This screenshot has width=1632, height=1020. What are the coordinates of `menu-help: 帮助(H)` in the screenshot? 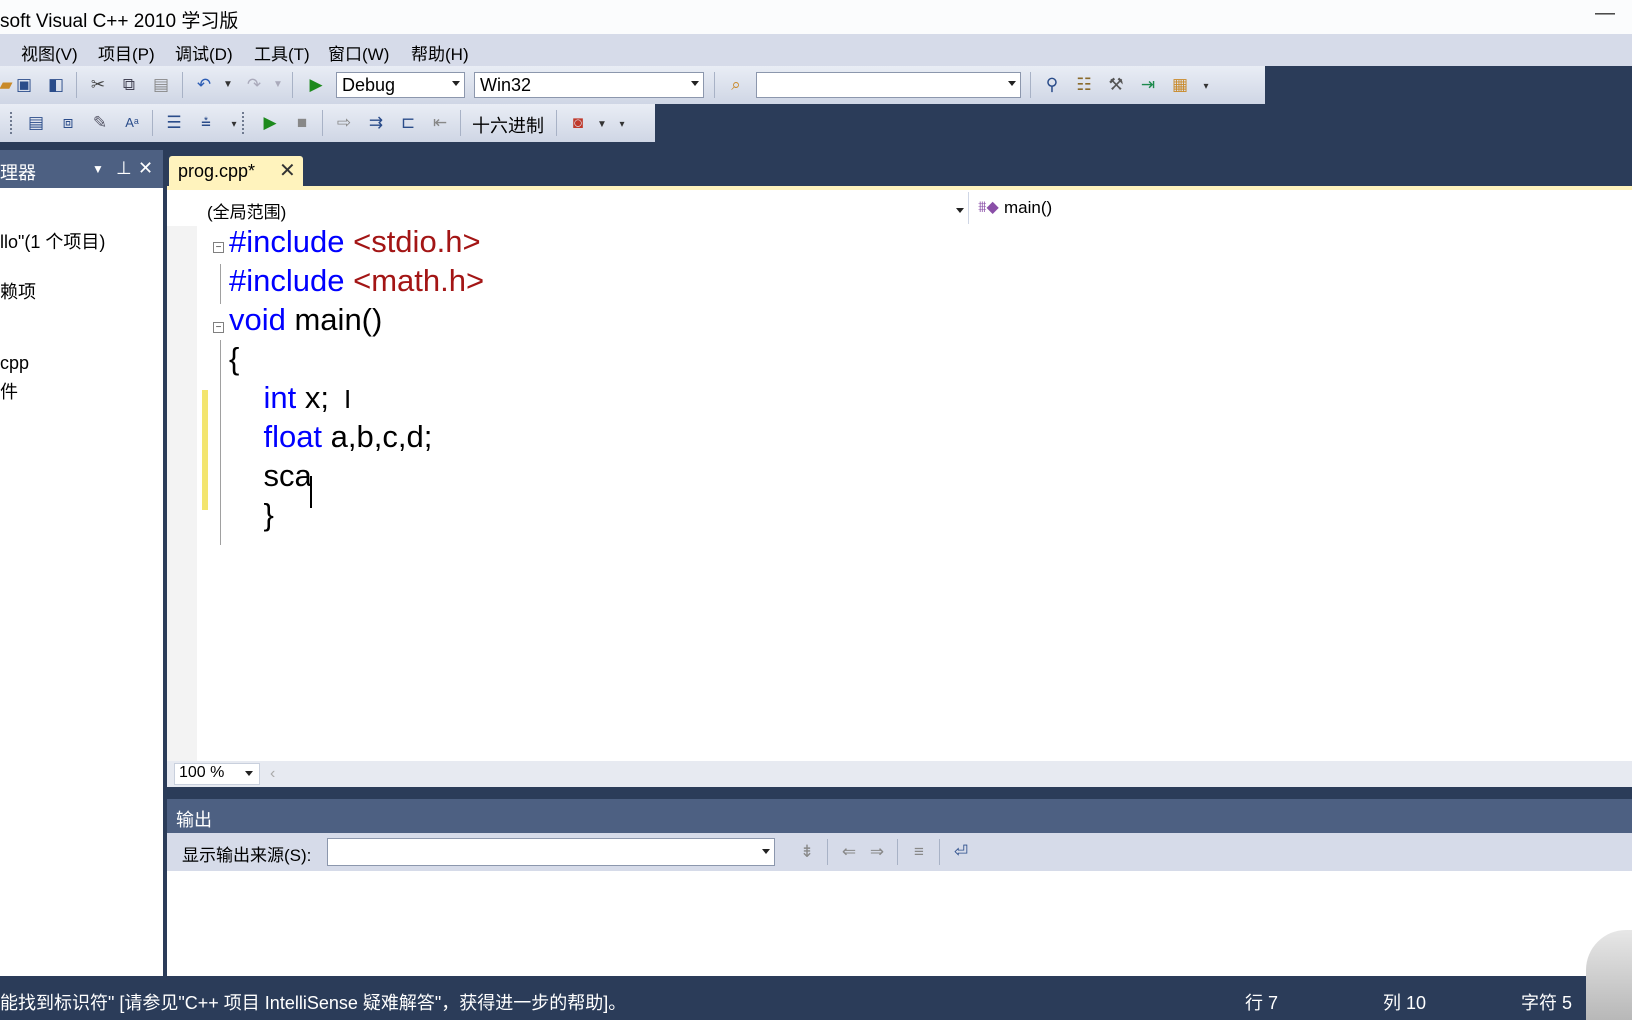 It's located at (440, 52).